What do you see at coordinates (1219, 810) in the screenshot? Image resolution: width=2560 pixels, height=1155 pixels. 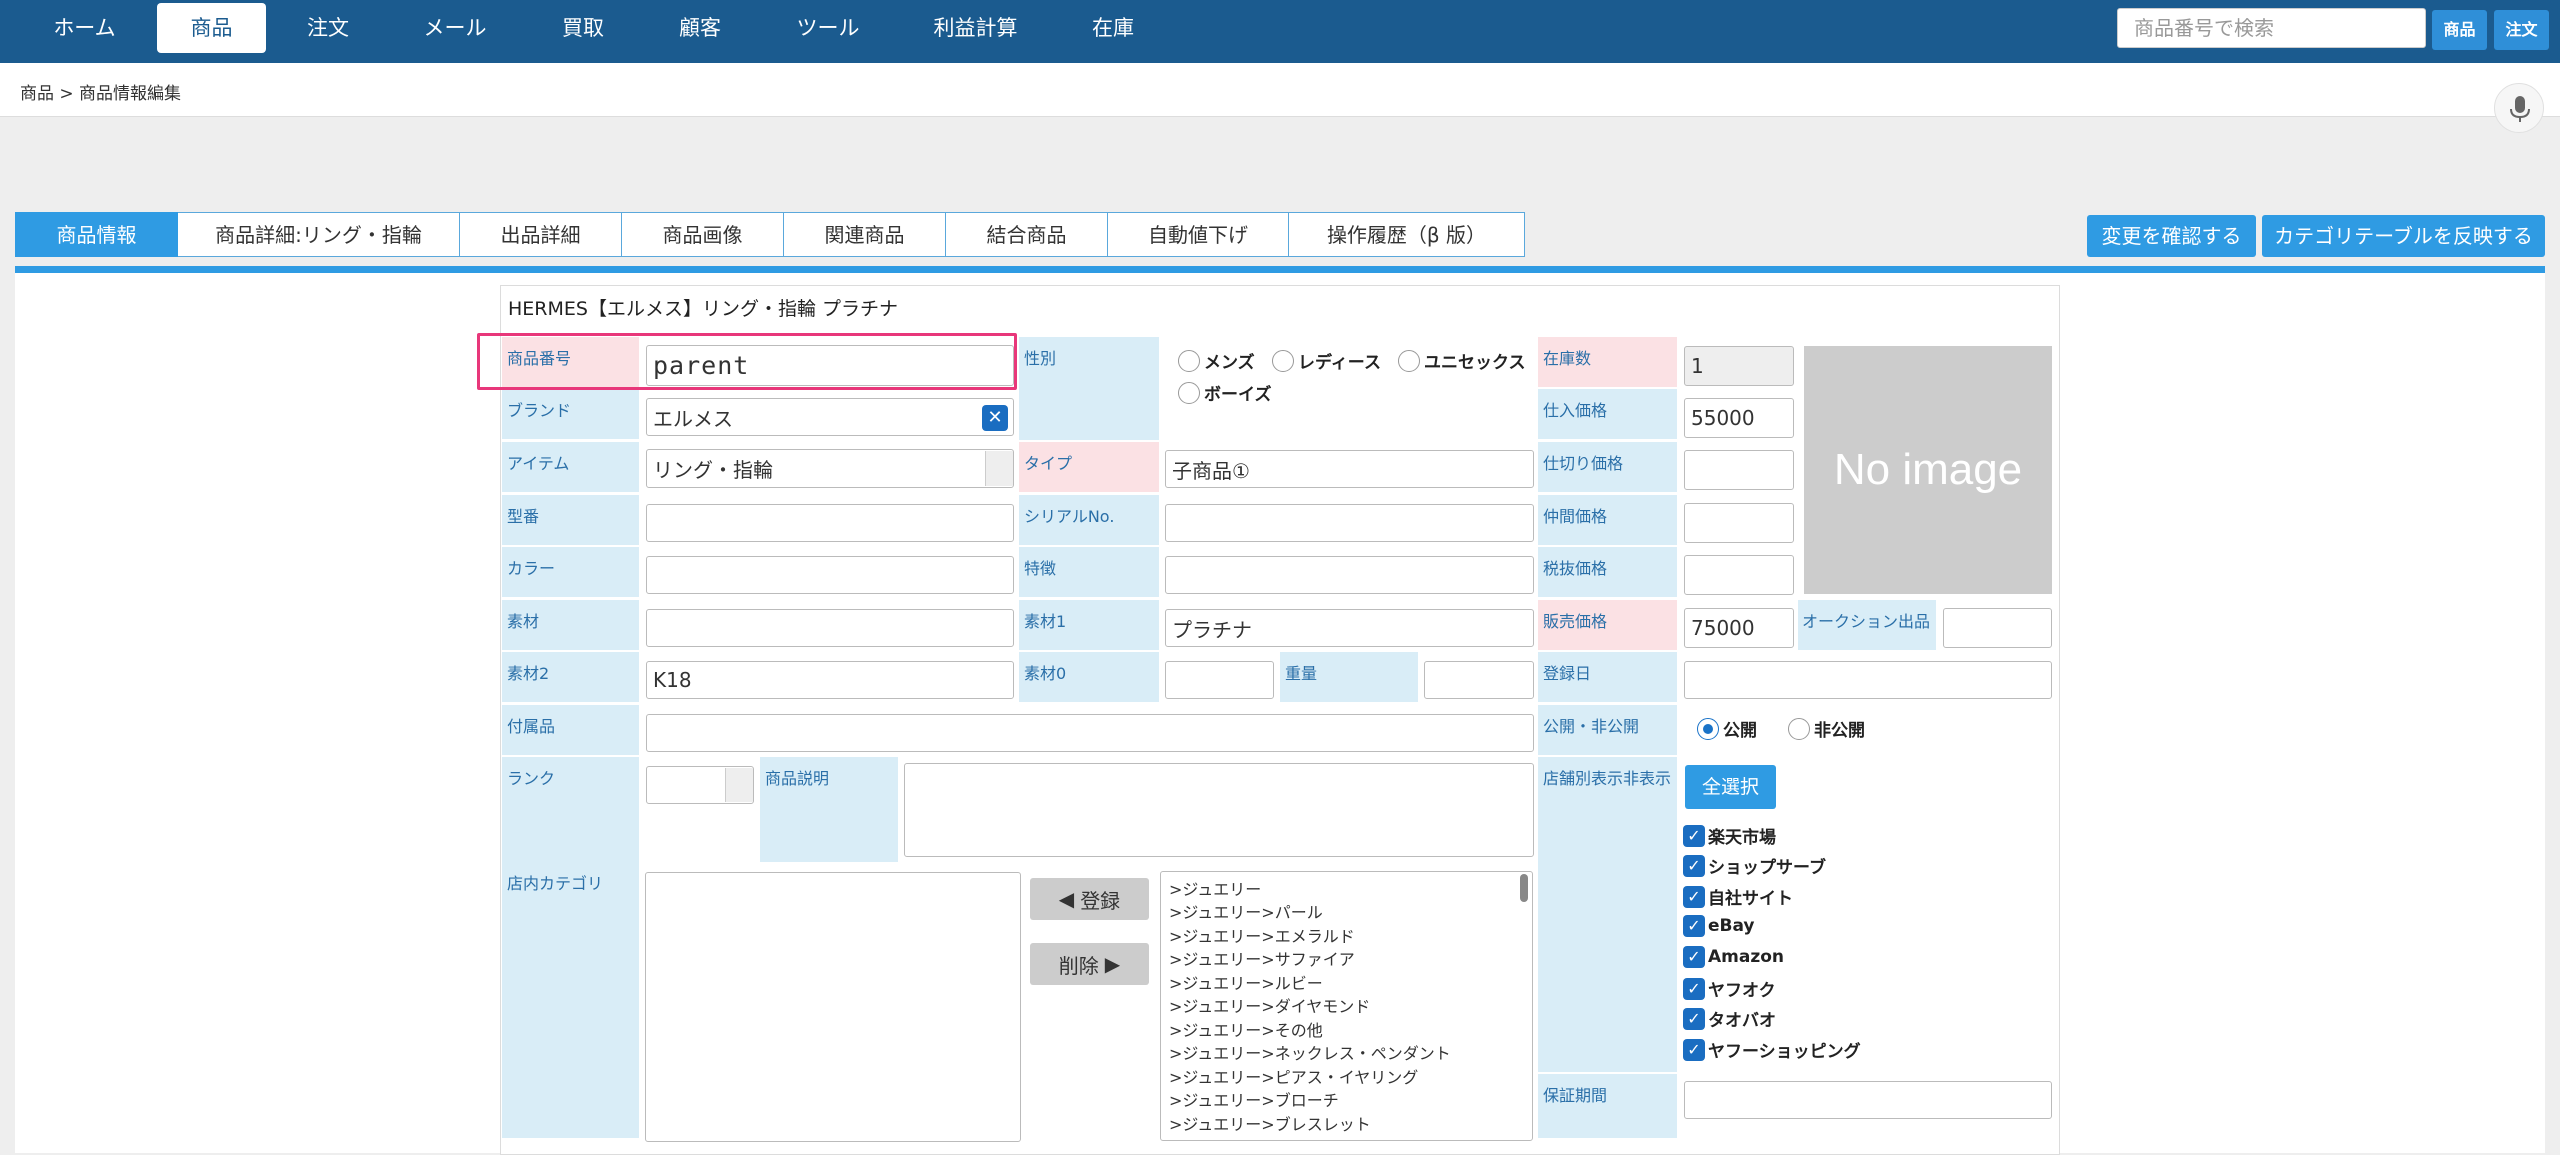 I see `description-textarea` at bounding box center [1219, 810].